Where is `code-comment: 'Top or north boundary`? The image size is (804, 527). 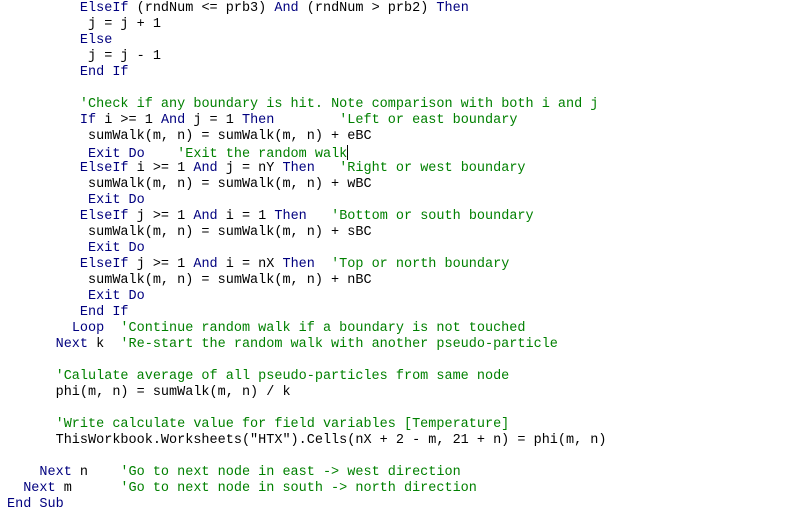
code-comment: 'Top or north boundary is located at coordinates (420, 264).